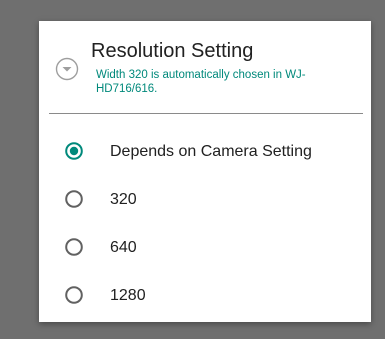 The image size is (385, 339). Describe the element at coordinates (123, 247) in the screenshot. I see `option-label: 640` at that location.